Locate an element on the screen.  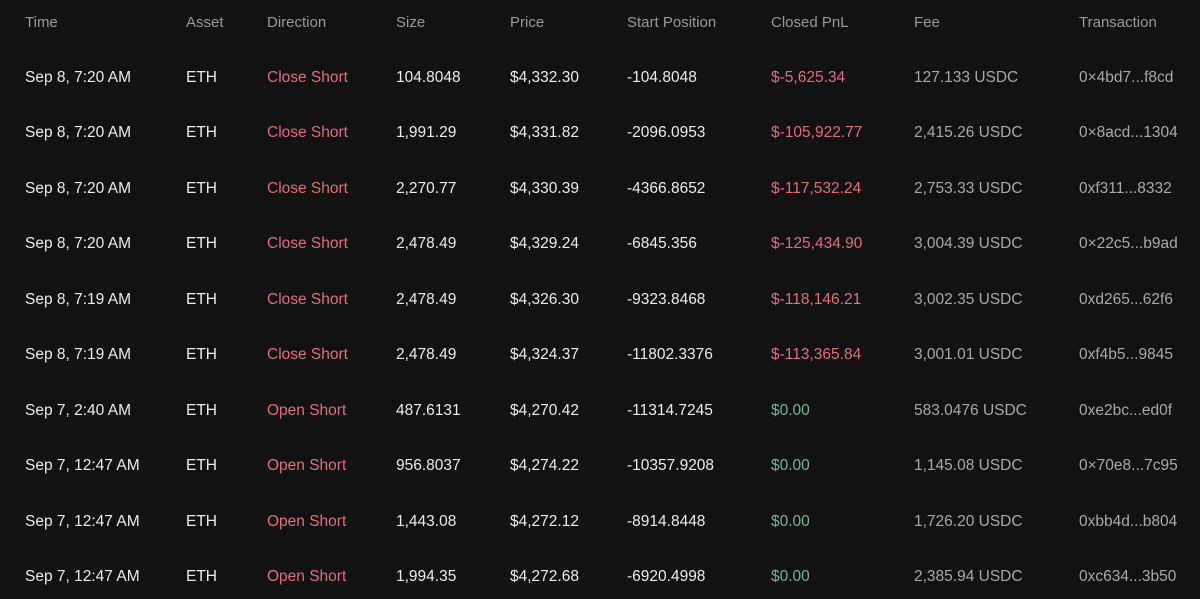
cell-fee: 2,415.26 USDC is located at coordinates (968, 132).